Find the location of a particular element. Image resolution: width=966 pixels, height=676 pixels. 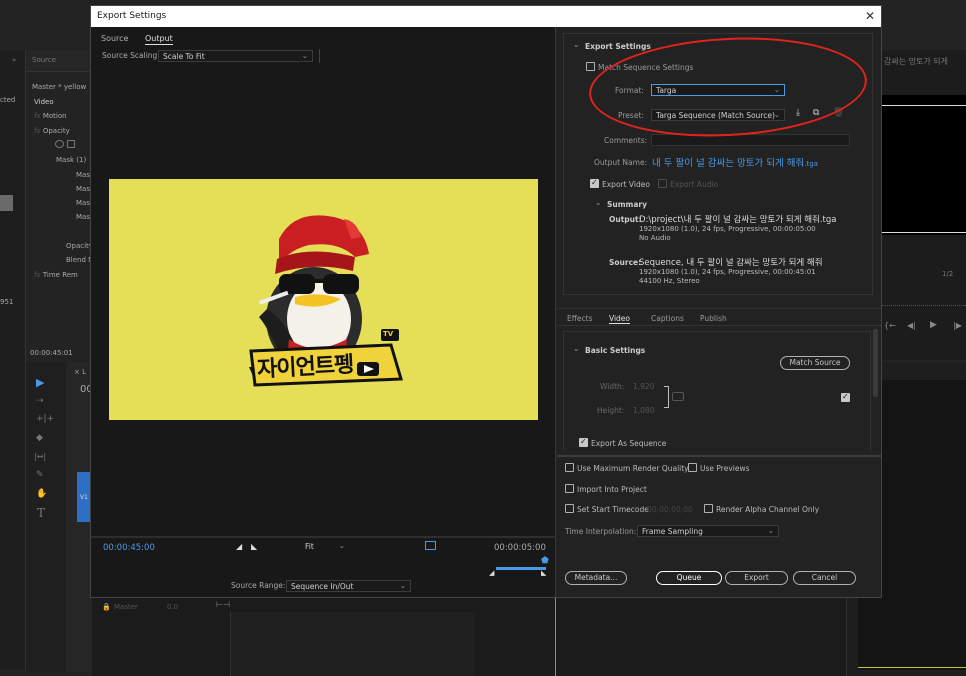

hand-tool-icon: ✋ is located at coordinates (41, 494).